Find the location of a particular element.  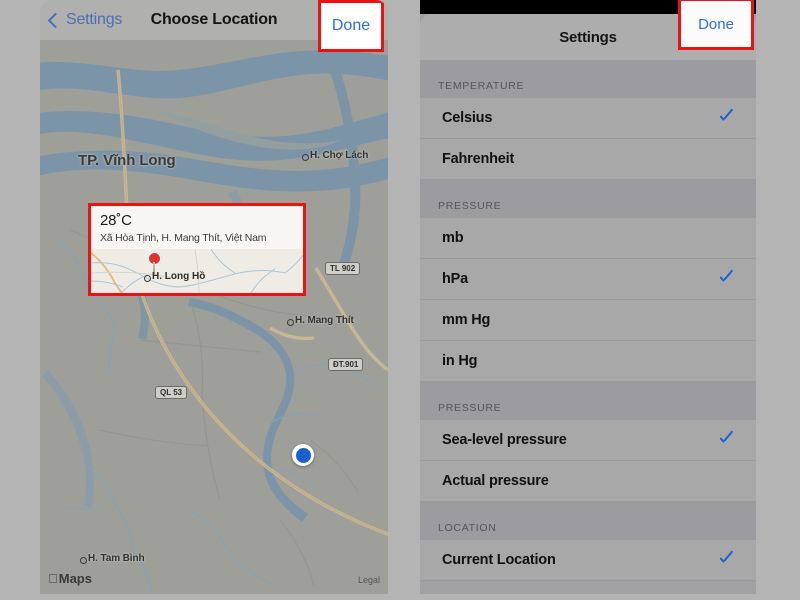

settings-row: mm Hg is located at coordinates (588, 320).